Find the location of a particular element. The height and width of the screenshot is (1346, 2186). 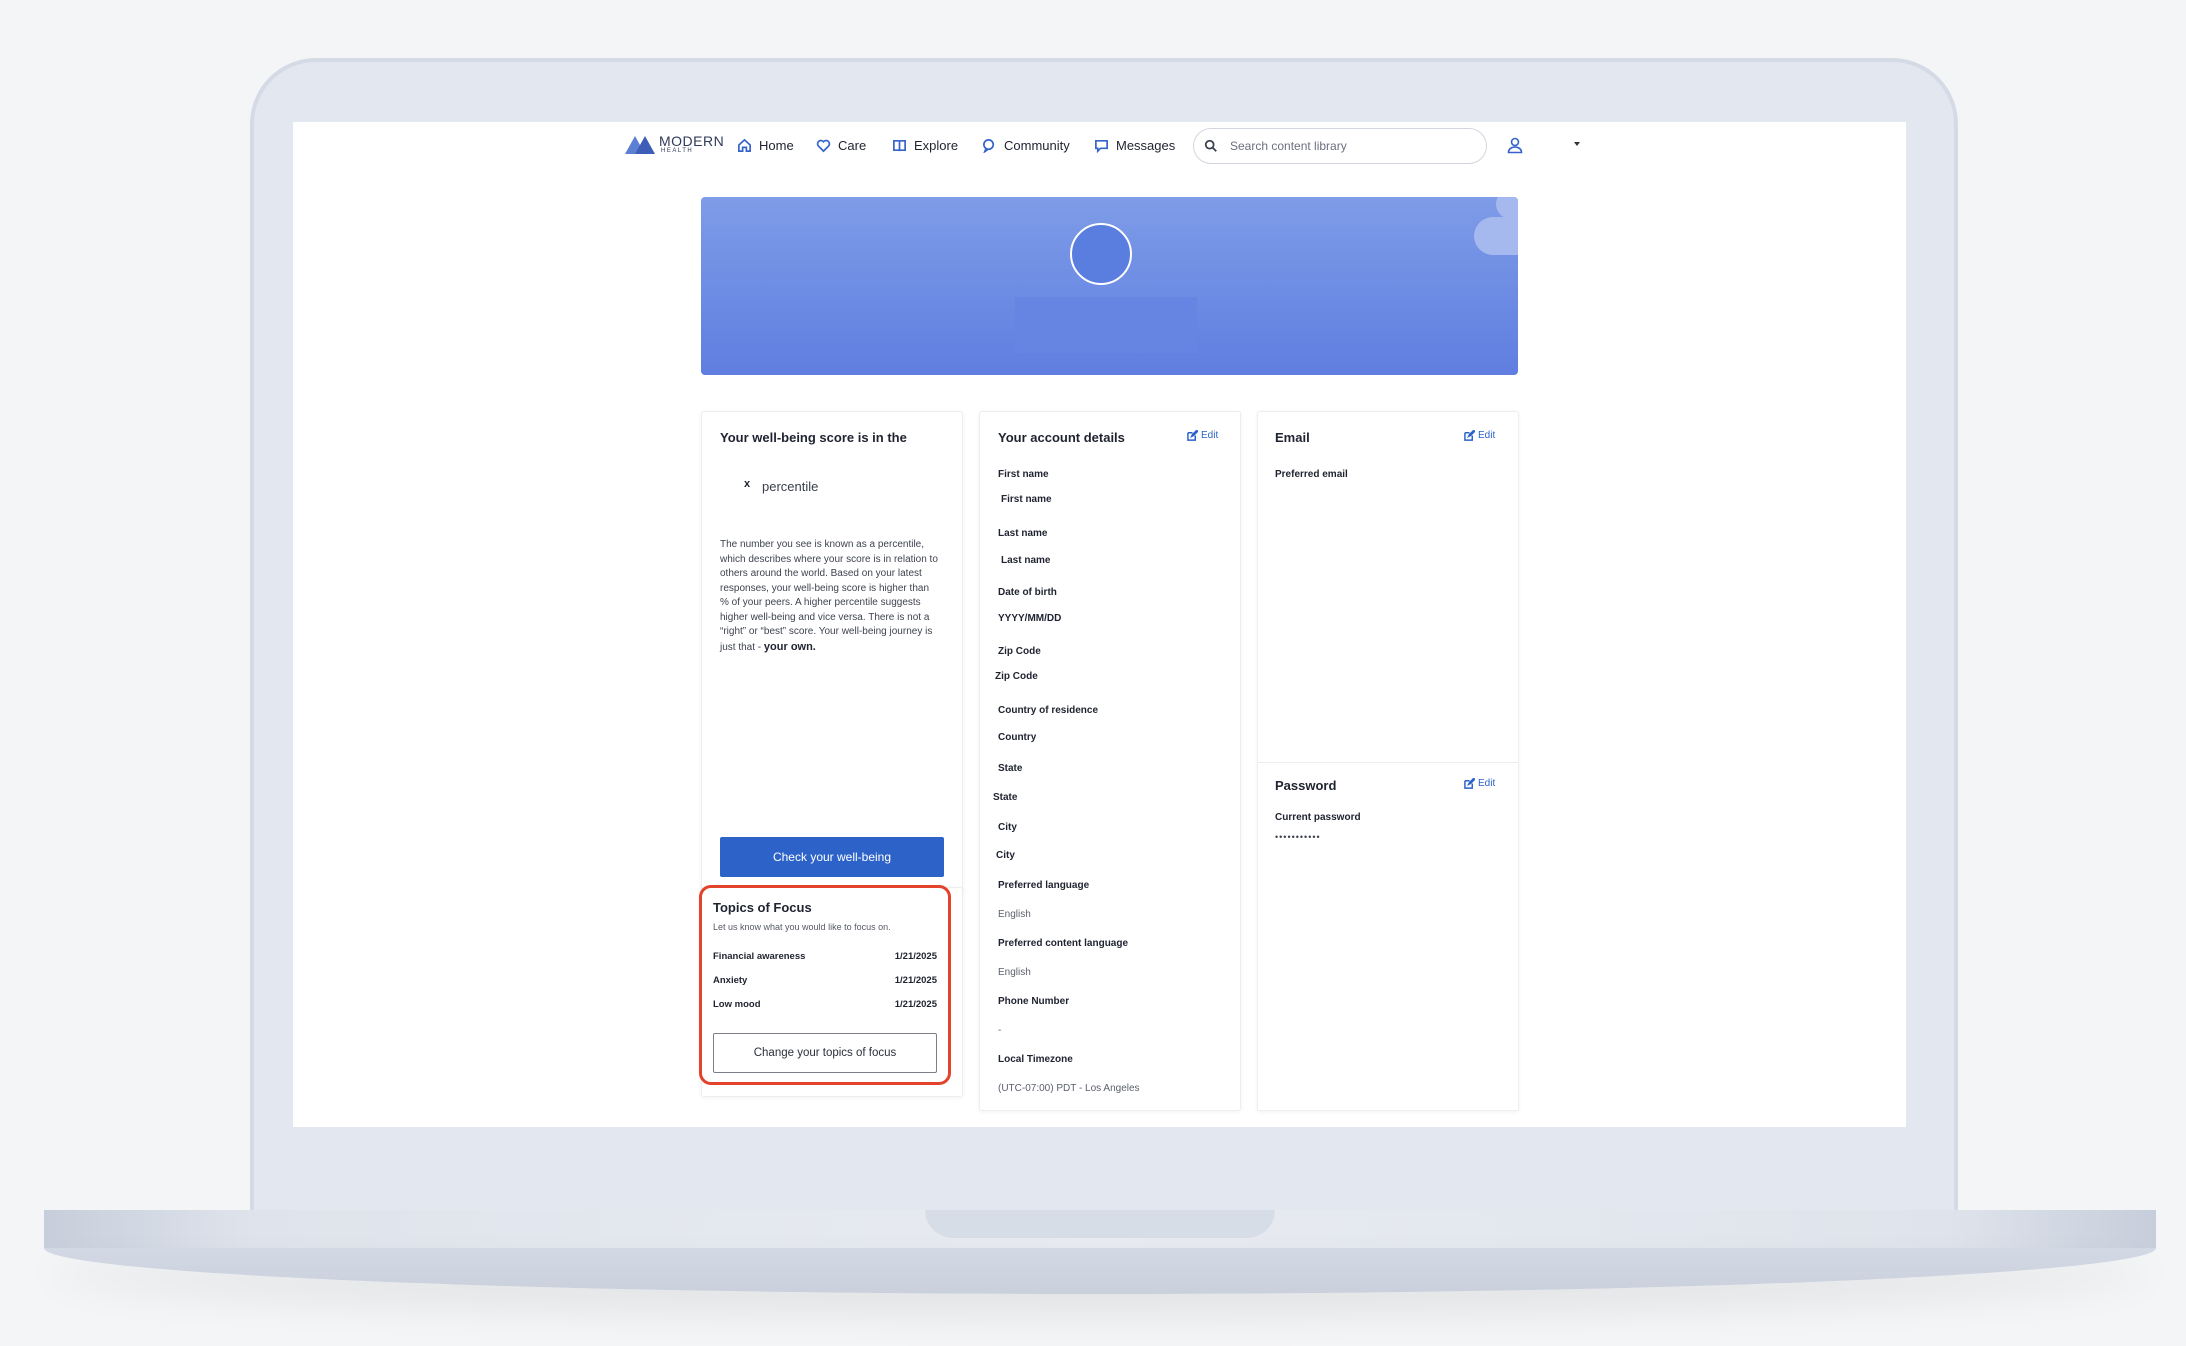

nav-care: Care is located at coordinates (841, 145).